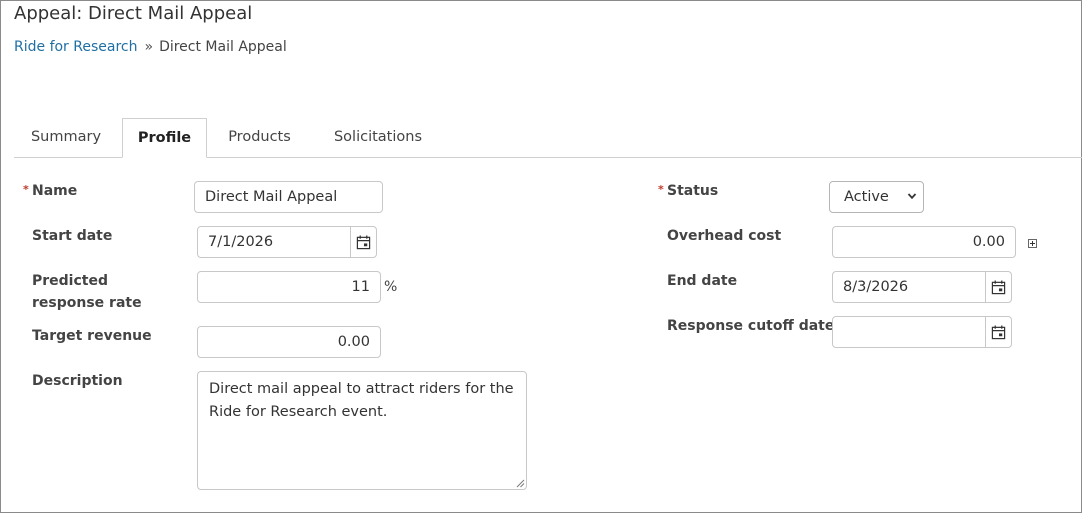 Image resolution: width=1082 pixels, height=513 pixels. I want to click on name-input: Direct Mail Appeal, so click(288, 197).